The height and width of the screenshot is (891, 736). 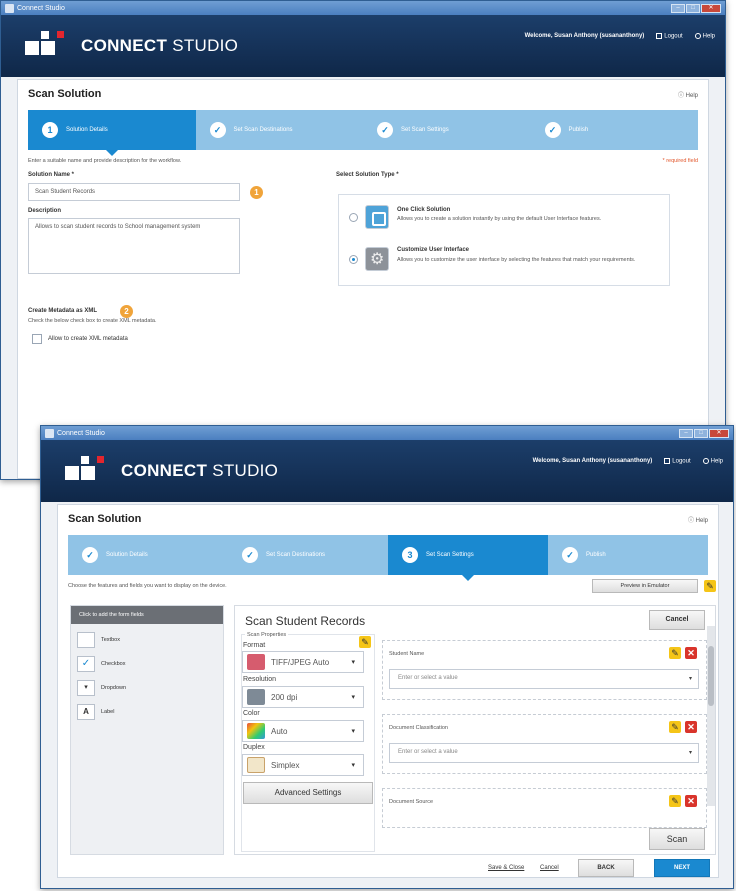 I want to click on xml-metadata-checkbox, so click(x=37, y=339).